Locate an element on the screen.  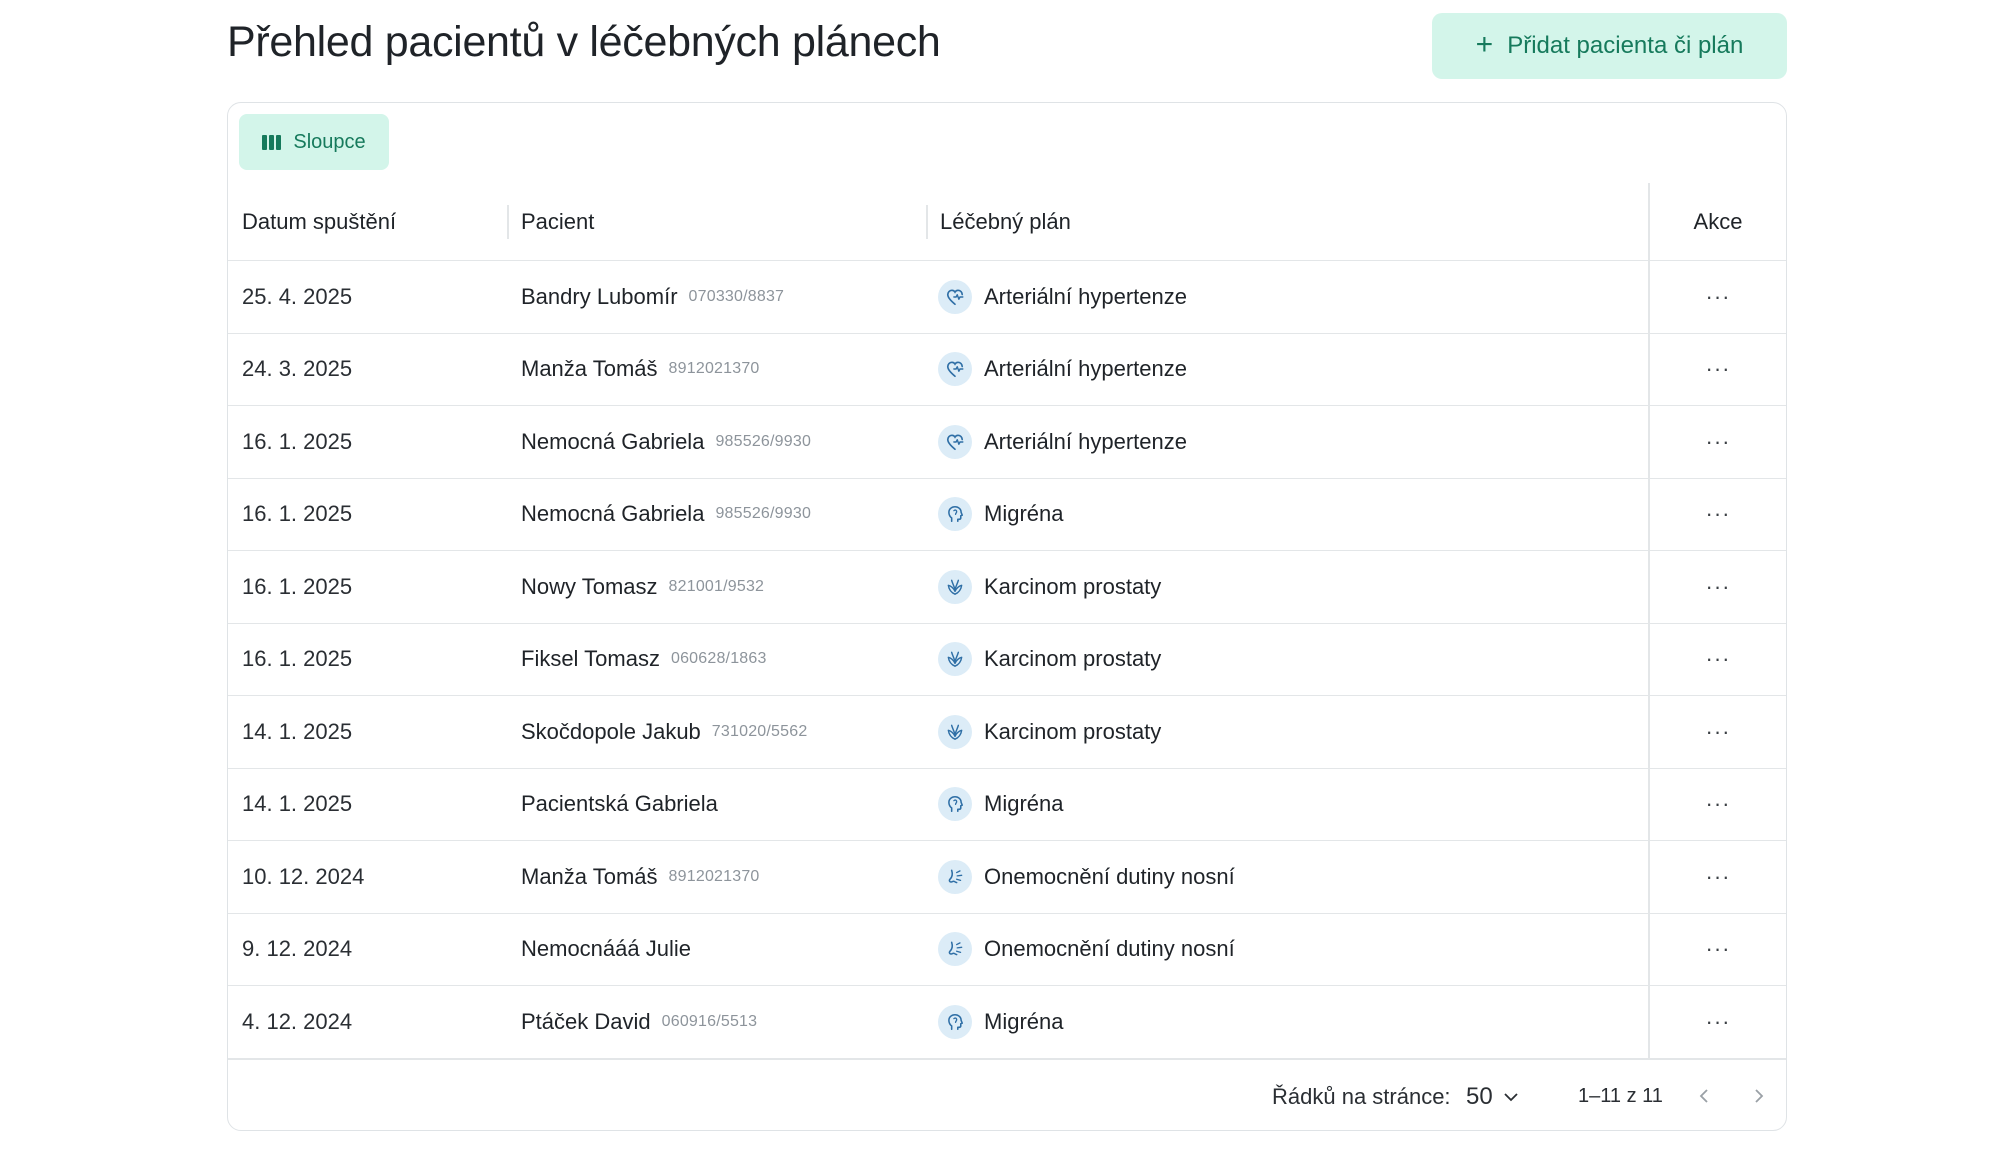
rows-per-page-value: 50 is located at coordinates (1479, 1096).